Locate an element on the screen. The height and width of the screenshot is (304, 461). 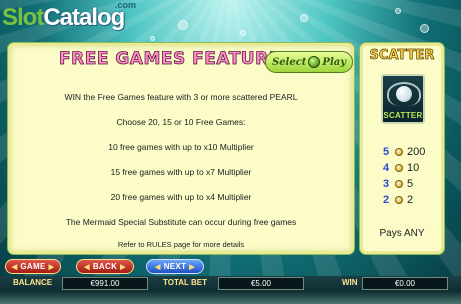
pay-value: 2 is located at coordinates (410, 200).